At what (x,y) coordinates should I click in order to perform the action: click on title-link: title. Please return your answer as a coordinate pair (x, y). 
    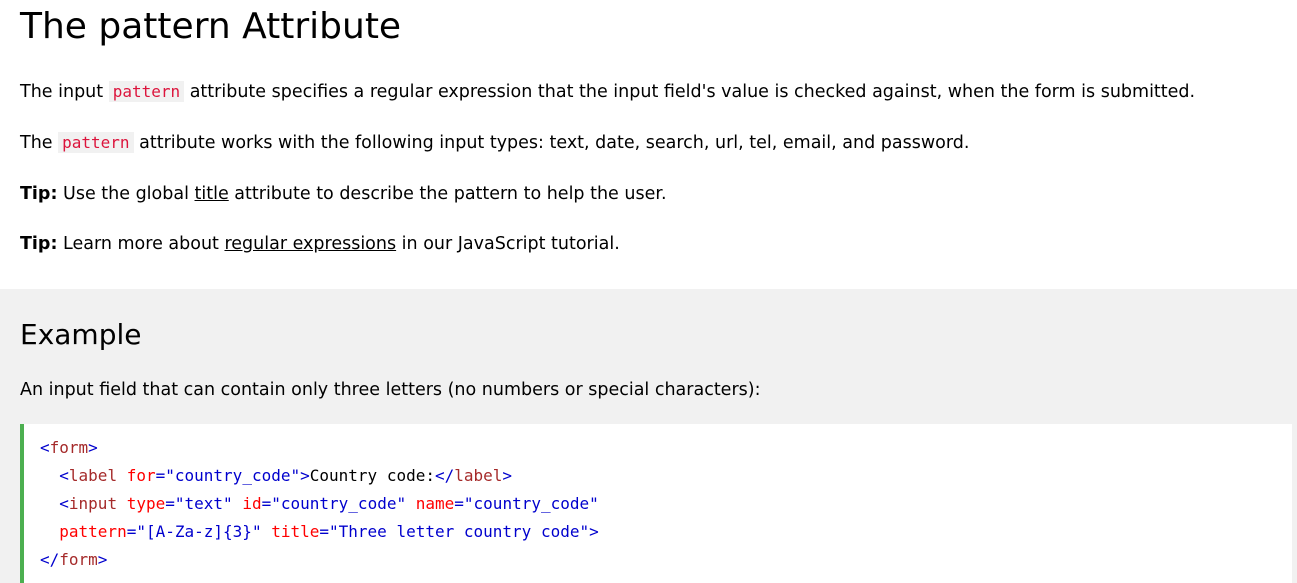
    Looking at the image, I should click on (212, 194).